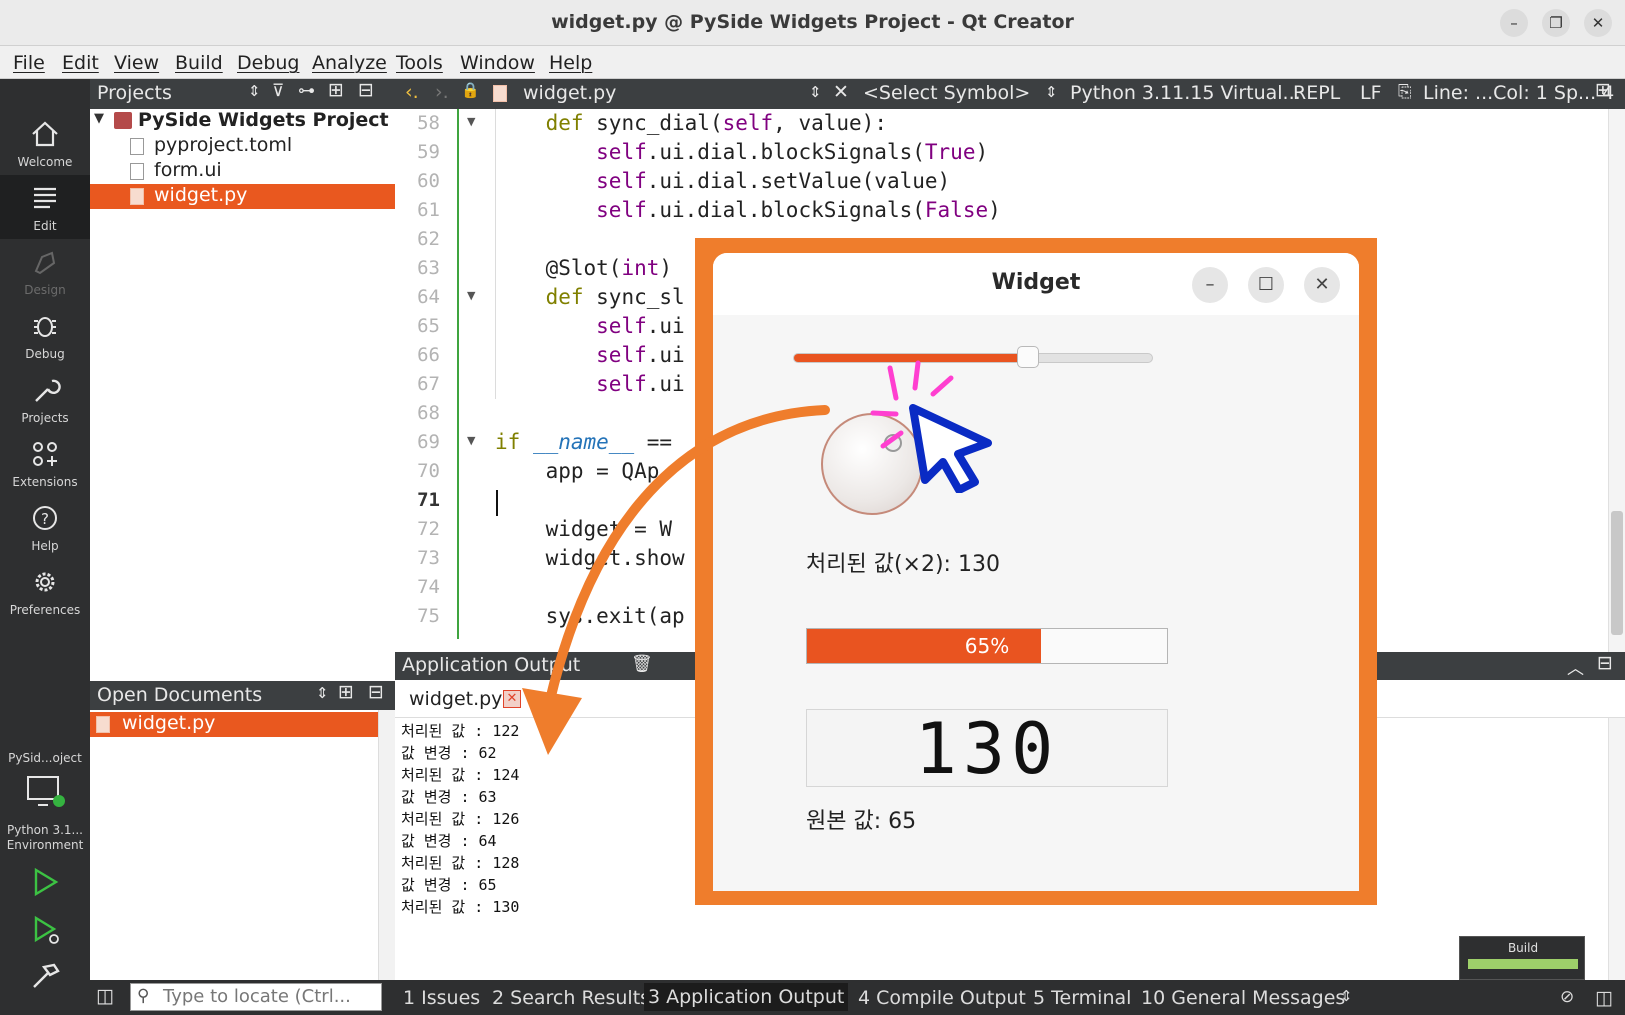 The height and width of the screenshot is (1015, 1625). Describe the element at coordinates (569, 93) in the screenshot. I see `editor-file-selector: widget.py` at that location.